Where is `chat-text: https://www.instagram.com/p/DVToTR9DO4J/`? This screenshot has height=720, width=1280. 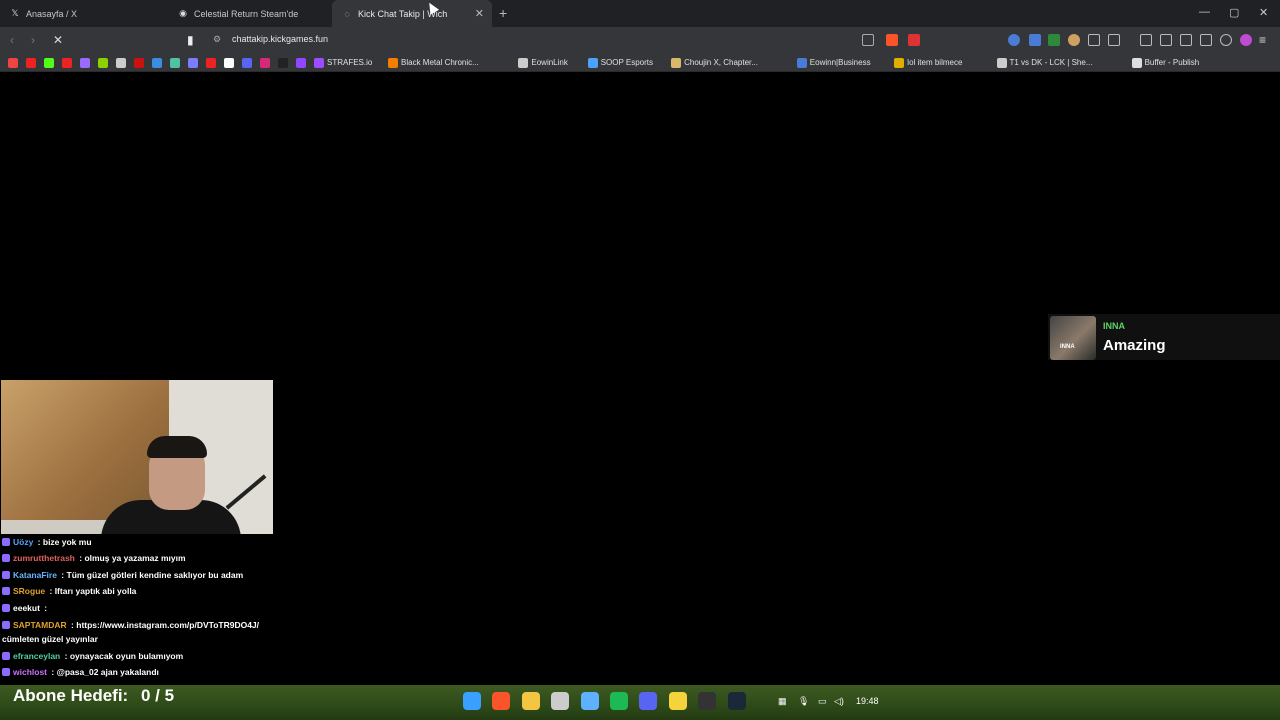
chat-text: https://www.instagram.com/p/DVToTR9DO4J/ is located at coordinates (168, 625).